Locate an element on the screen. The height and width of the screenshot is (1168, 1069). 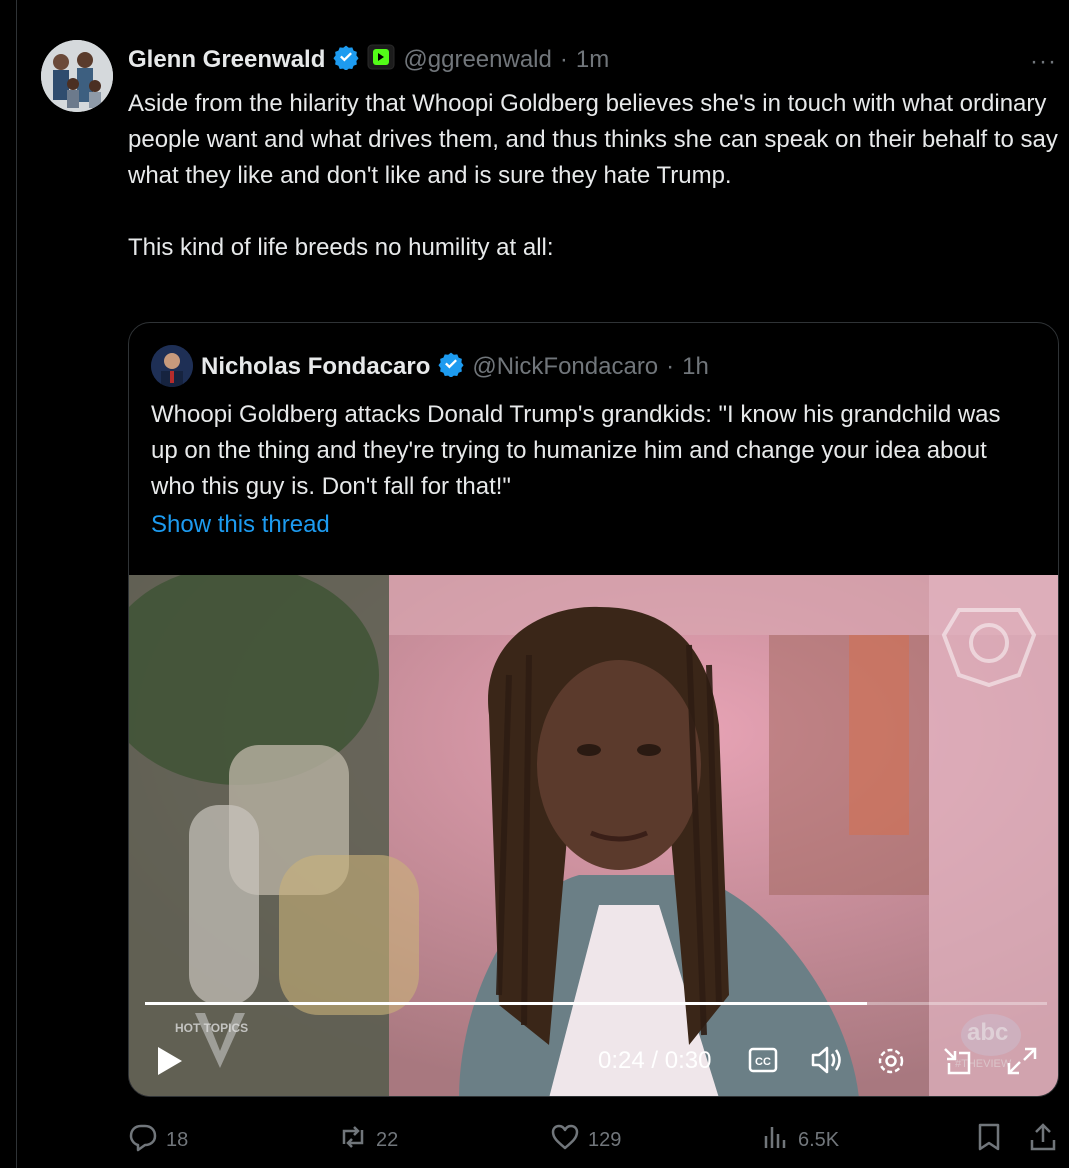
quoted-author-name: Nicholas Fondacaro is located at coordinates (315, 367).